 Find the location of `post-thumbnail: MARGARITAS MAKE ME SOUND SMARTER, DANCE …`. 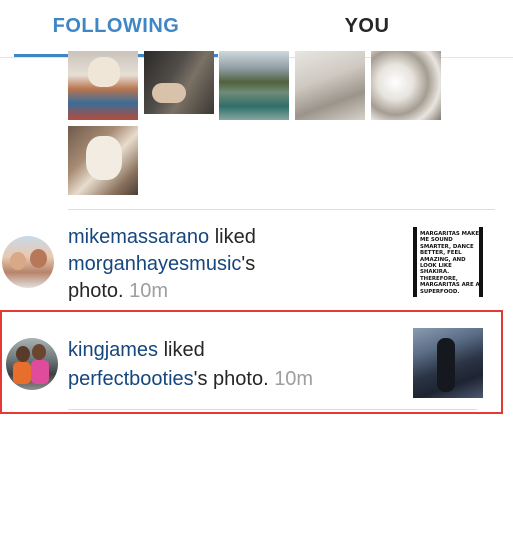

post-thumbnail: MARGARITAS MAKE ME SOUND SMARTER, DANCE … is located at coordinates (448, 262).